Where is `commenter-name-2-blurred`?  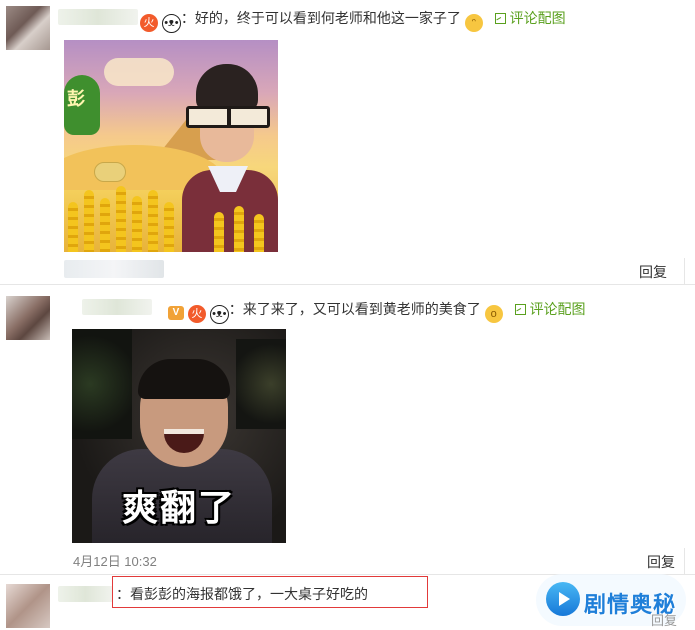 commenter-name-2-blurred is located at coordinates (117, 307).